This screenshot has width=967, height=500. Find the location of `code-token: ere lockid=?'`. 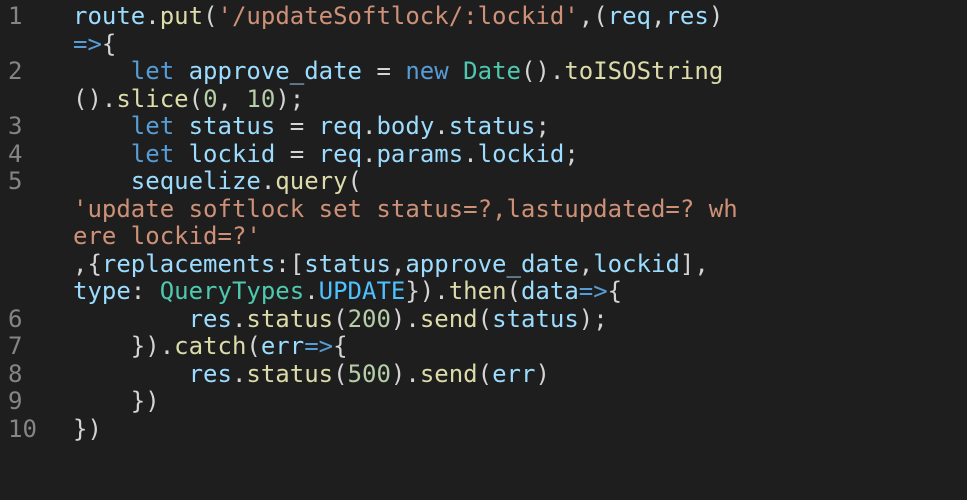

code-token: ere lockid=?' is located at coordinates (167, 236).